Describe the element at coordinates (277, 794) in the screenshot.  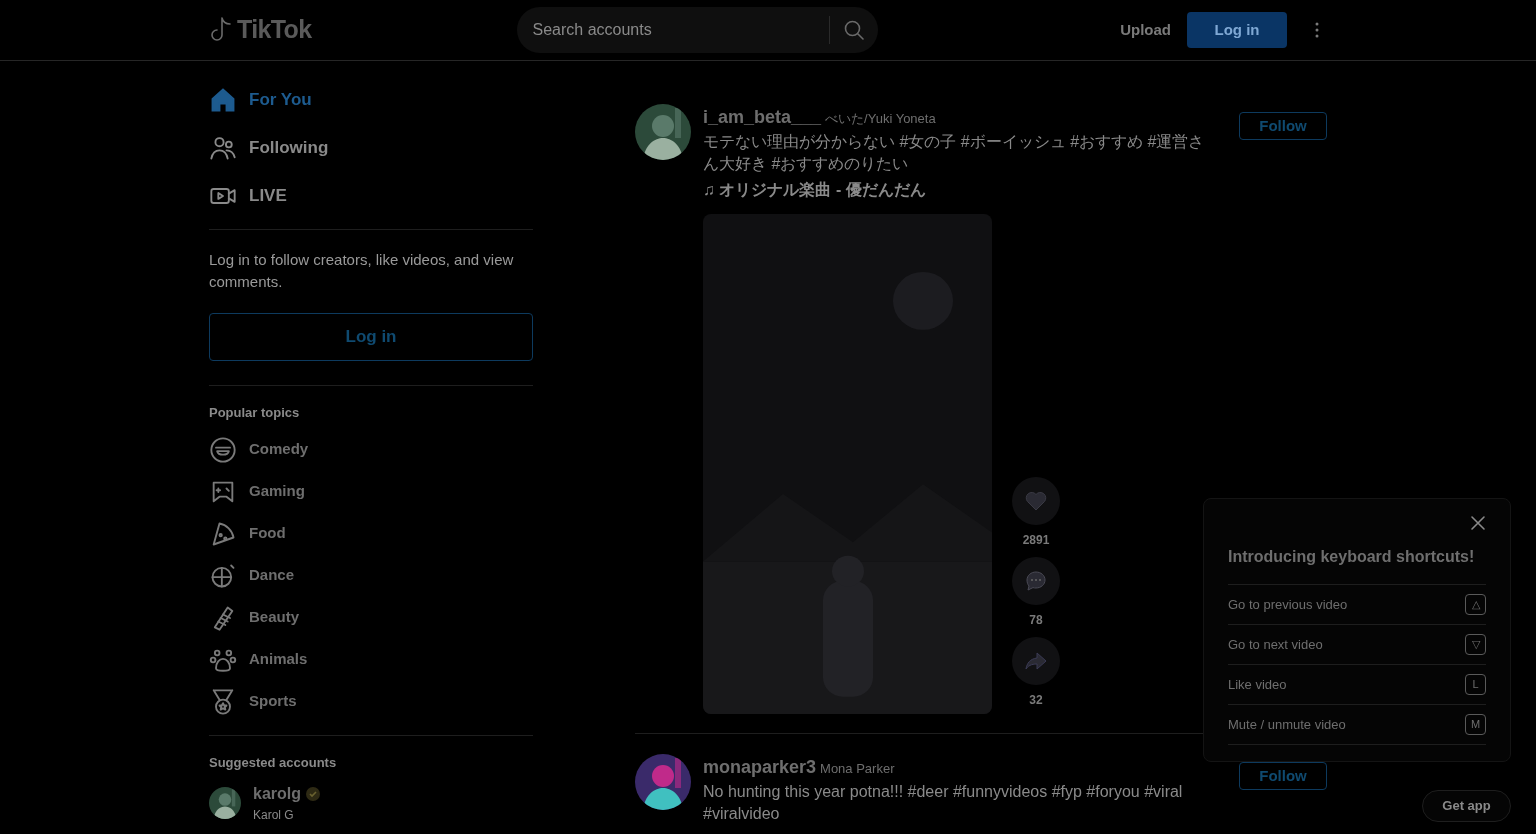
I see `account-username: karolg` at that location.